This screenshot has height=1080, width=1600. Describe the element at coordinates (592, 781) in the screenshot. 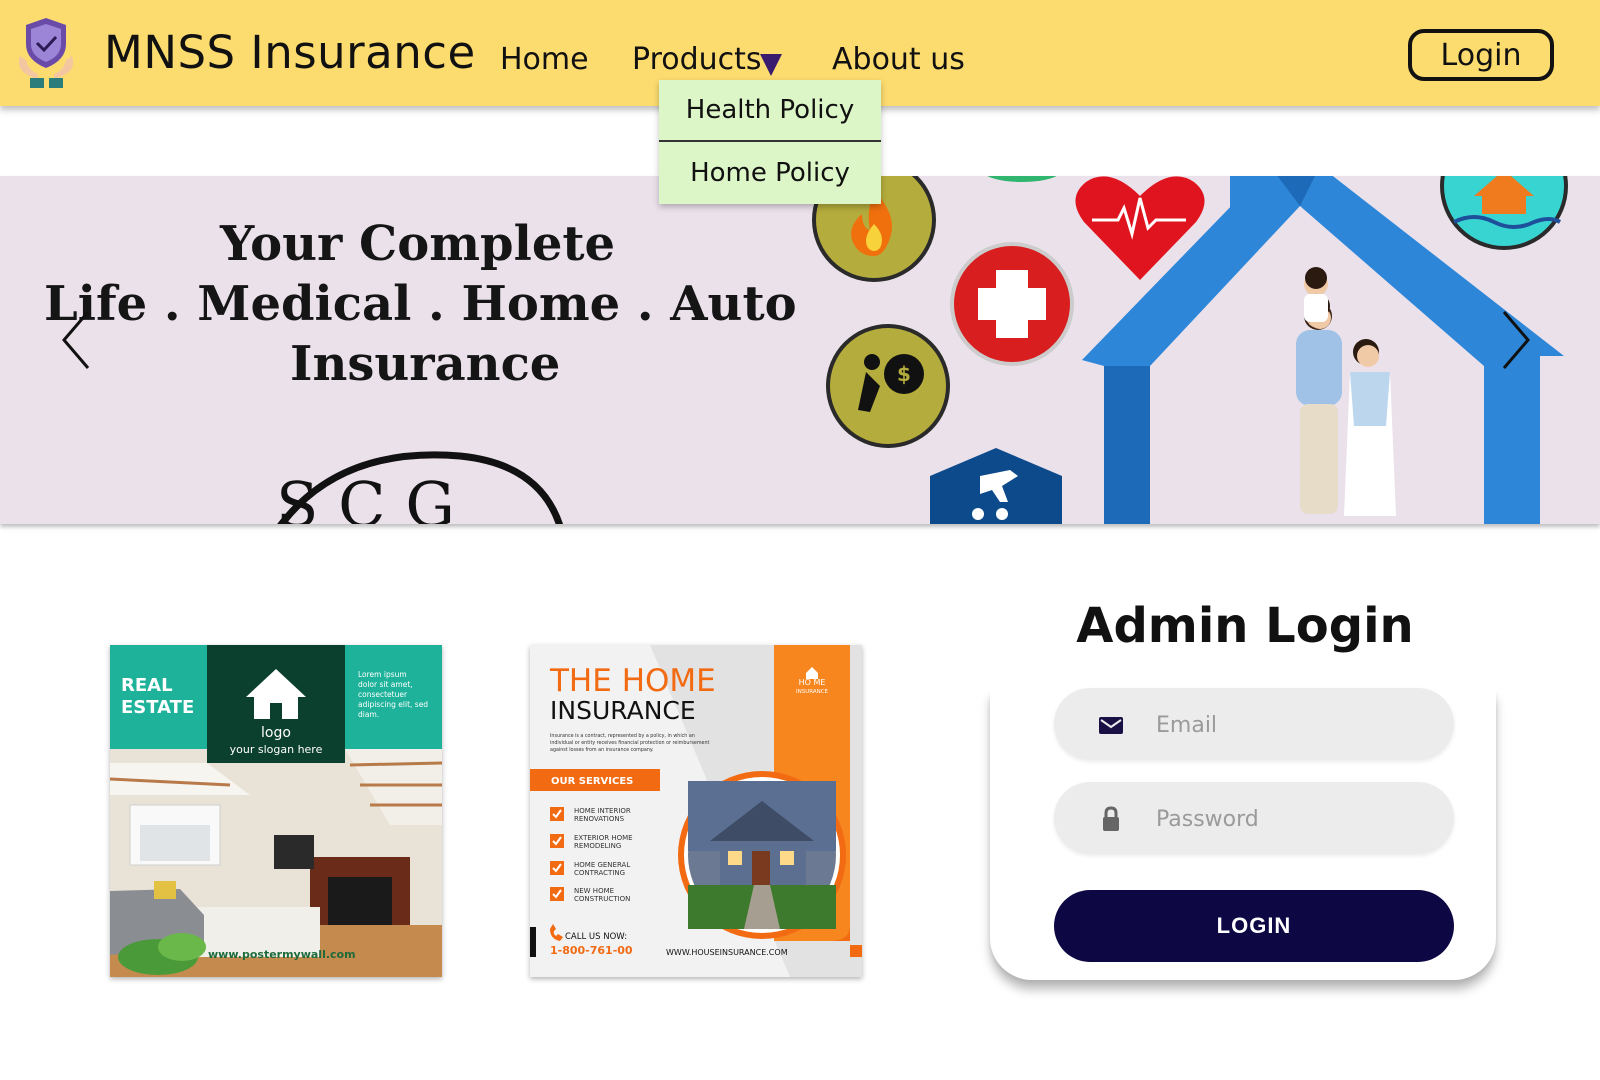

I see `poster-services-label: OUR SERVICES` at that location.